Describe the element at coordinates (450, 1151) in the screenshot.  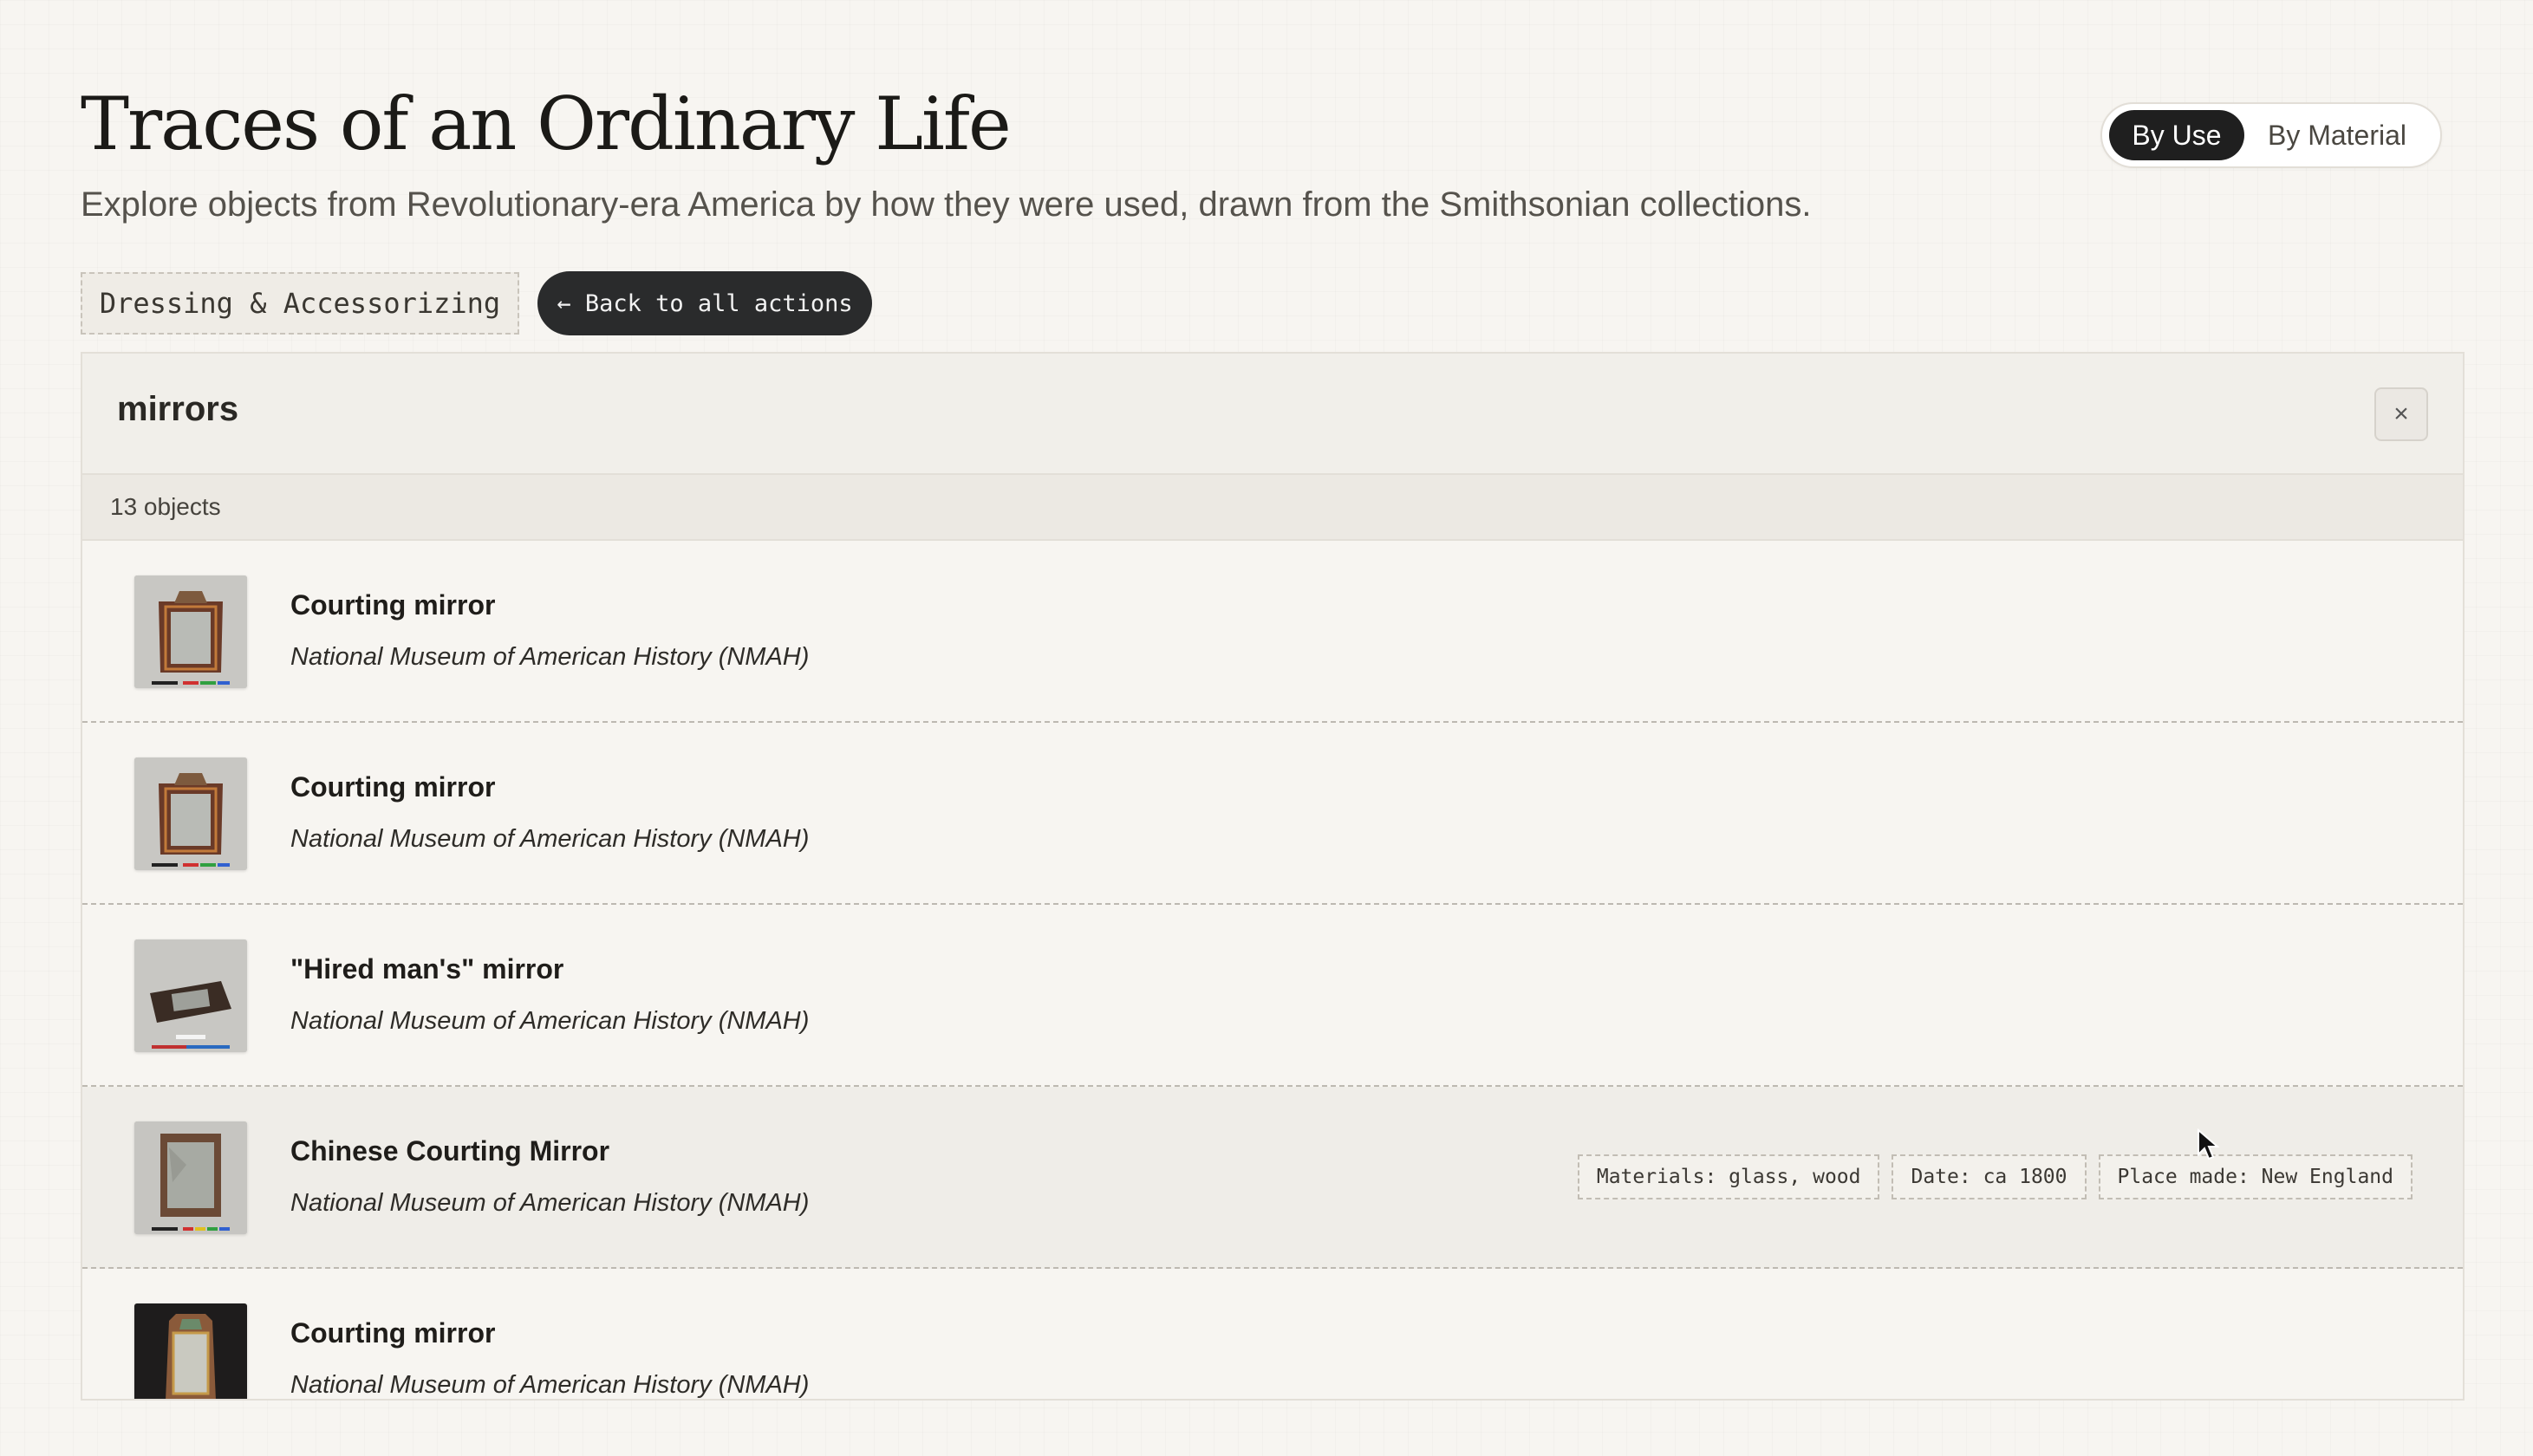
I see `object-title: Chinese Courting Mirror` at that location.